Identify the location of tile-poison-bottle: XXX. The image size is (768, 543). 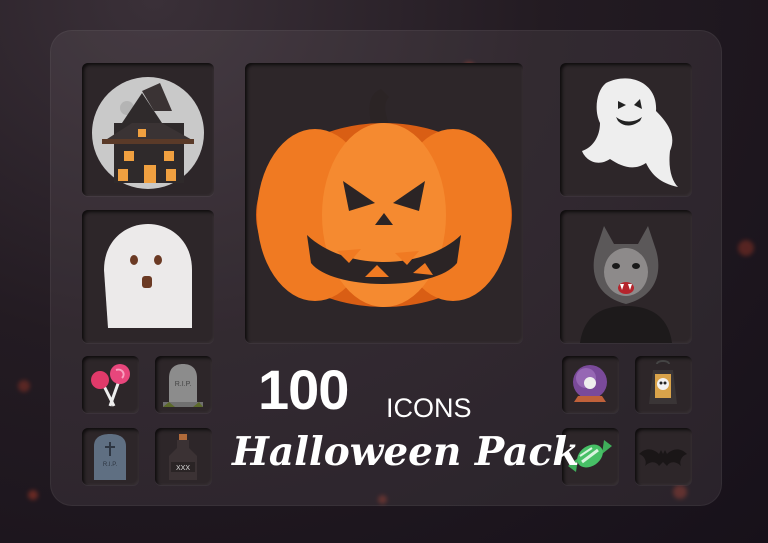
(183, 456).